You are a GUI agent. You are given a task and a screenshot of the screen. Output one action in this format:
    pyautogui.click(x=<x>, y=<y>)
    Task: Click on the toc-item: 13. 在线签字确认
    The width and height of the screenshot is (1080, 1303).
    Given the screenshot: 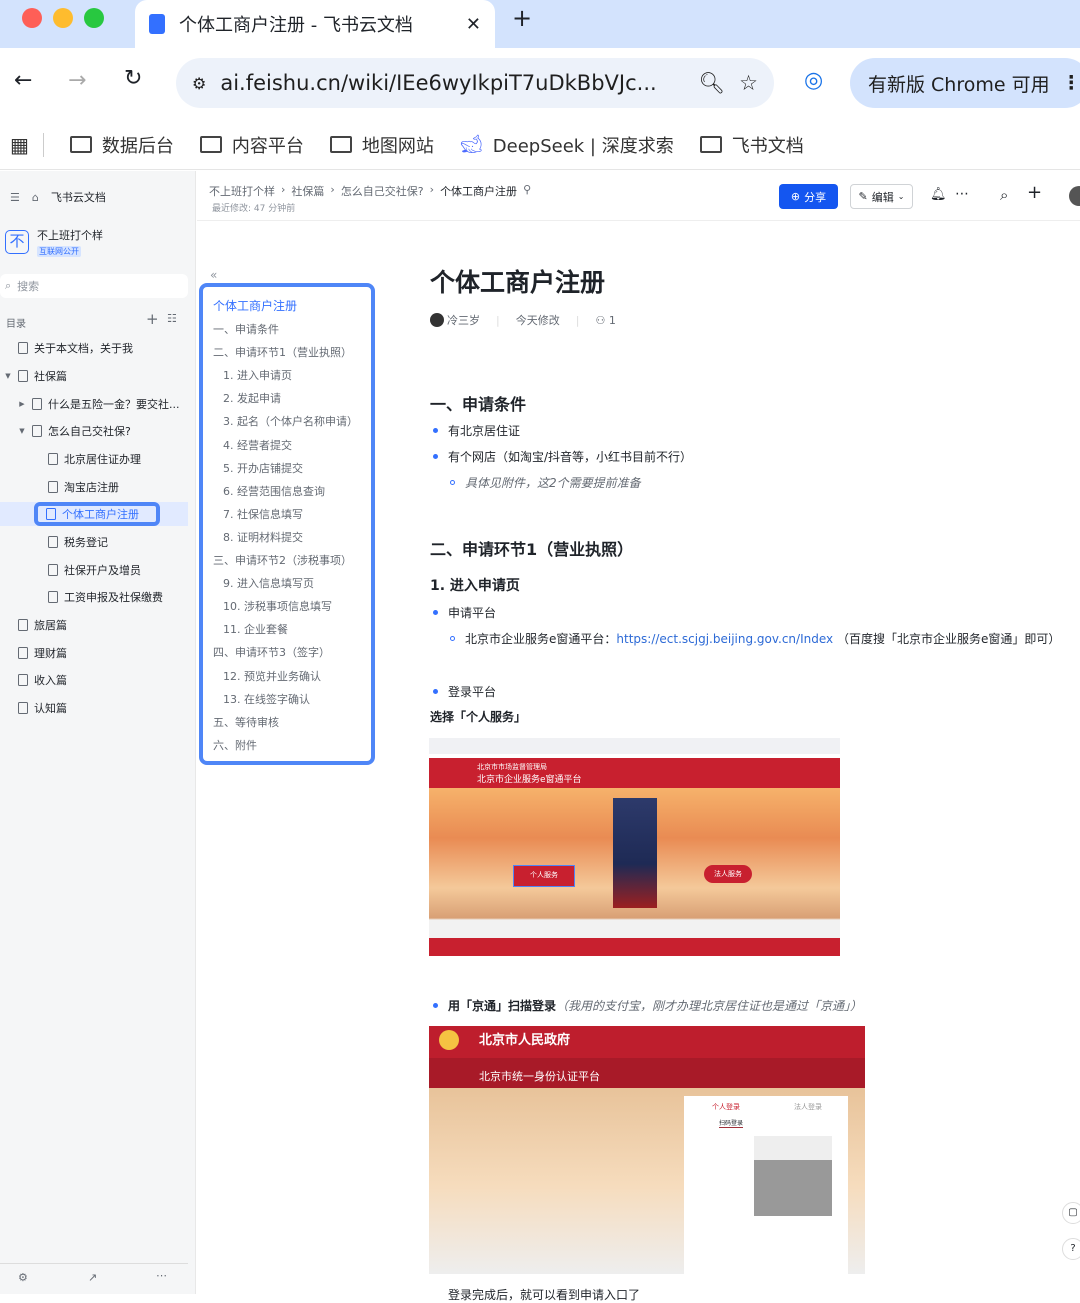 What is the action you would take?
    pyautogui.click(x=287, y=699)
    